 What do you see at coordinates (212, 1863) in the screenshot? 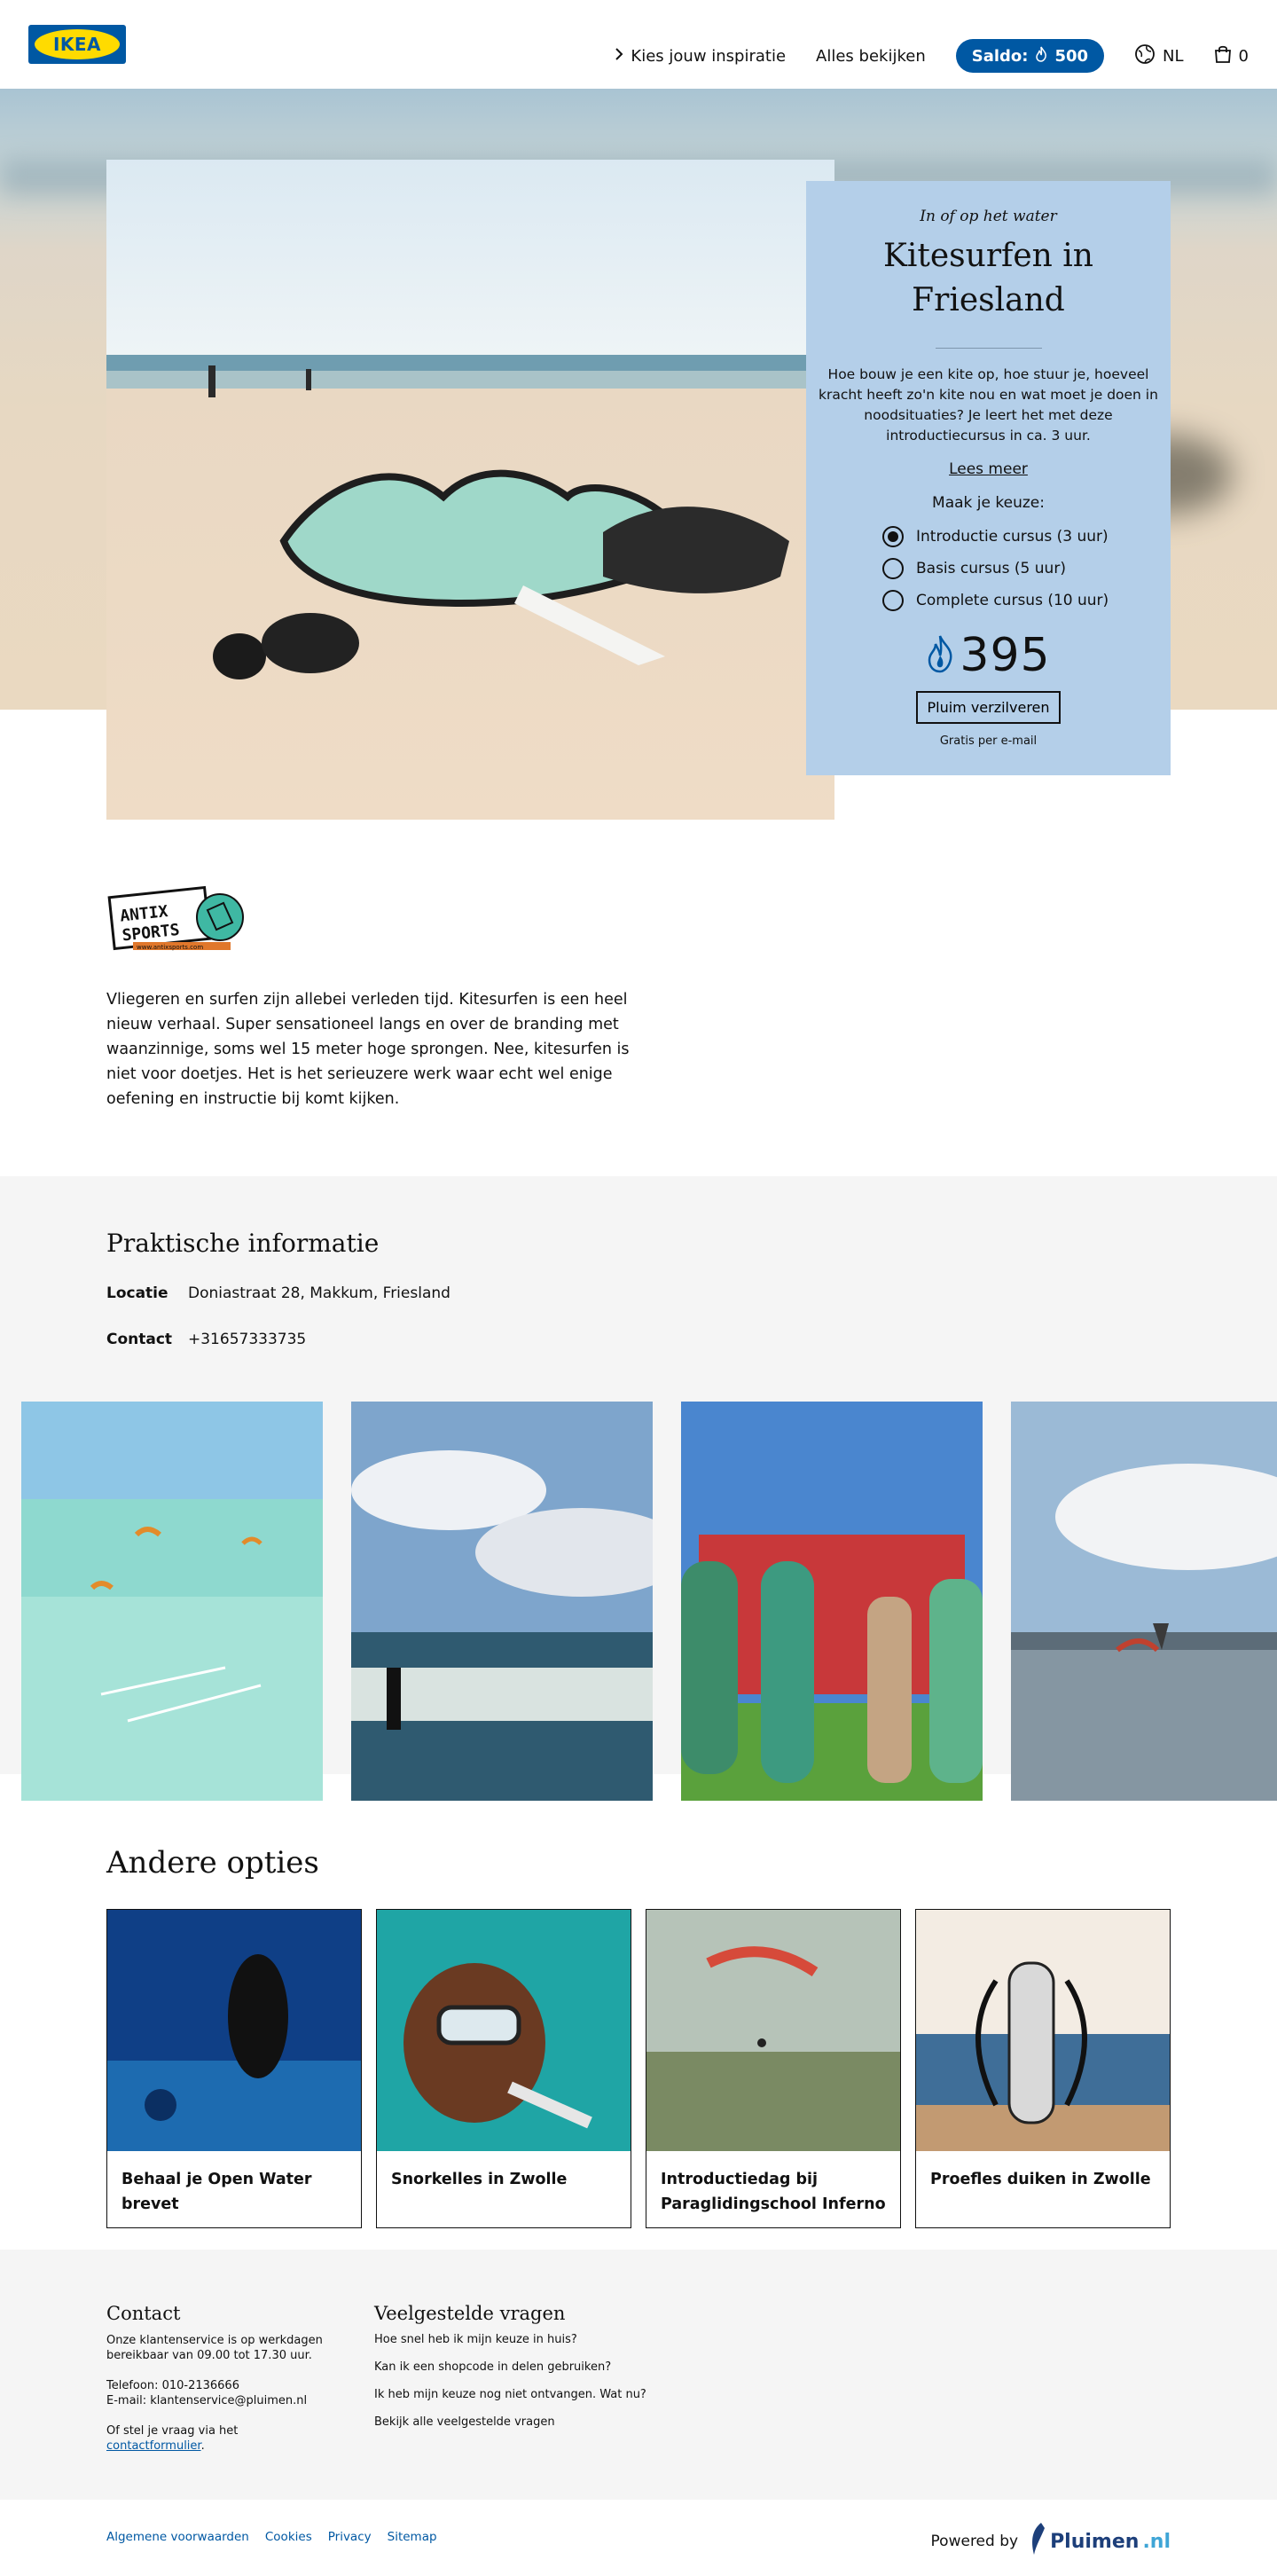
I see `other-options-title: Andere opties` at bounding box center [212, 1863].